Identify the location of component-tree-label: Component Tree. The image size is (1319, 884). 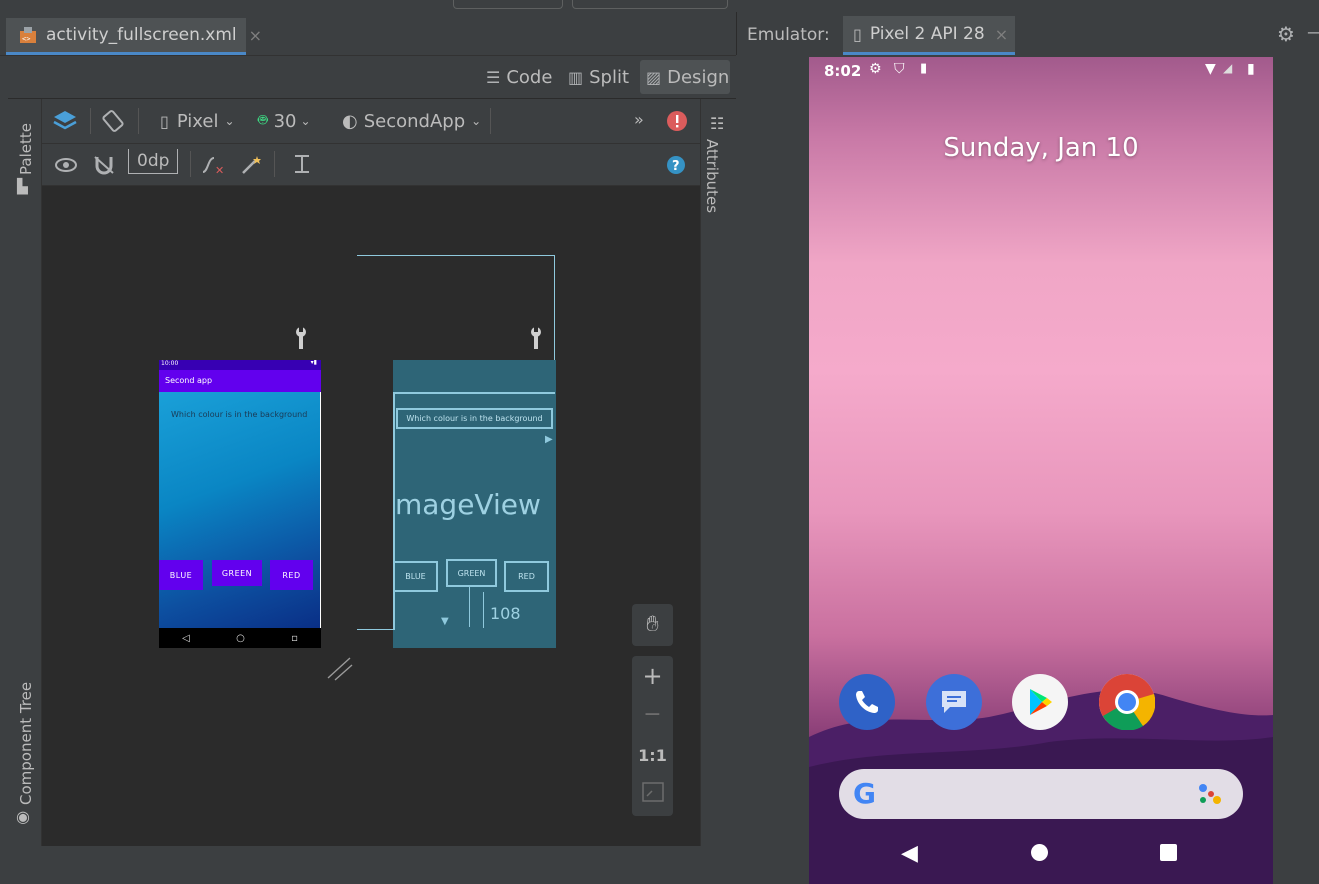
(26, 743).